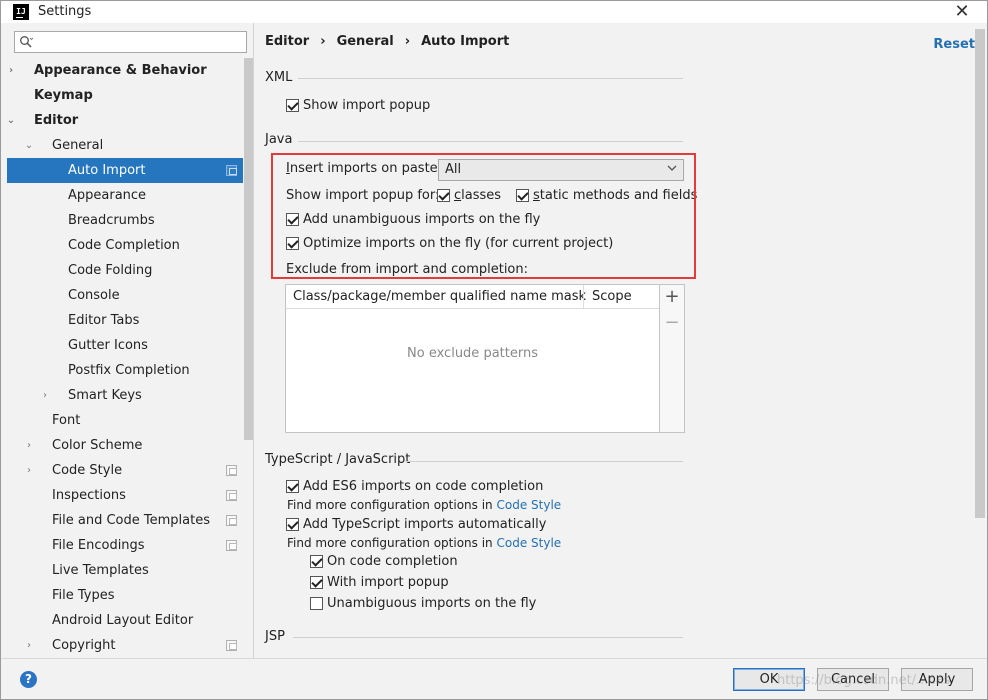 Image resolution: width=988 pixels, height=700 pixels. I want to click on sidebar-item-postfix-completion: Postfix Completion, so click(125, 370).